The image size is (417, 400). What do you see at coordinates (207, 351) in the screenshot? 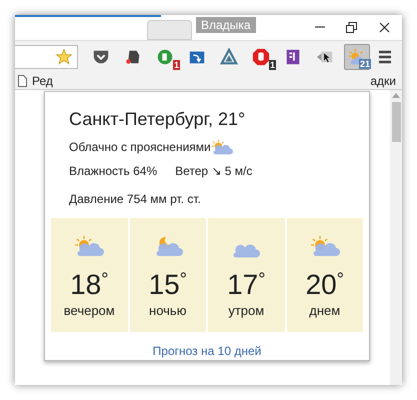
I see `forecast-link: Прогноз на 10 дней` at bounding box center [207, 351].